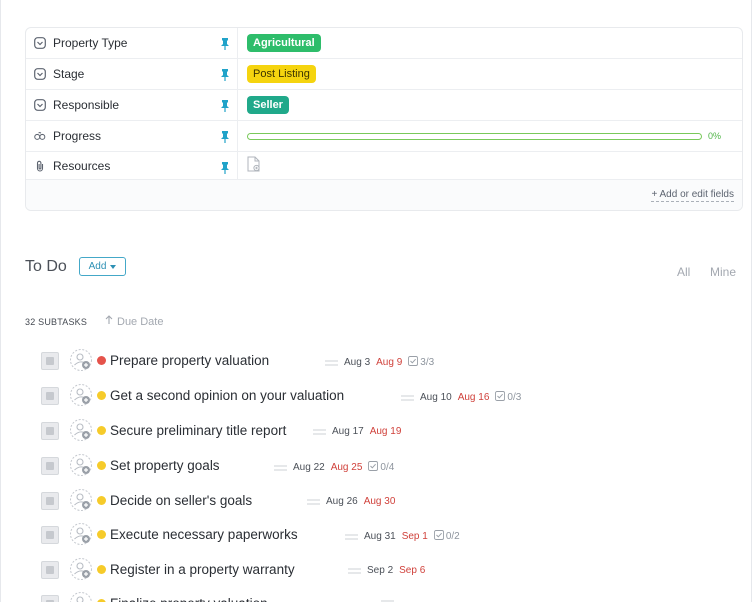 The height and width of the screenshot is (602, 752). I want to click on due-date: Aug 19, so click(386, 431).